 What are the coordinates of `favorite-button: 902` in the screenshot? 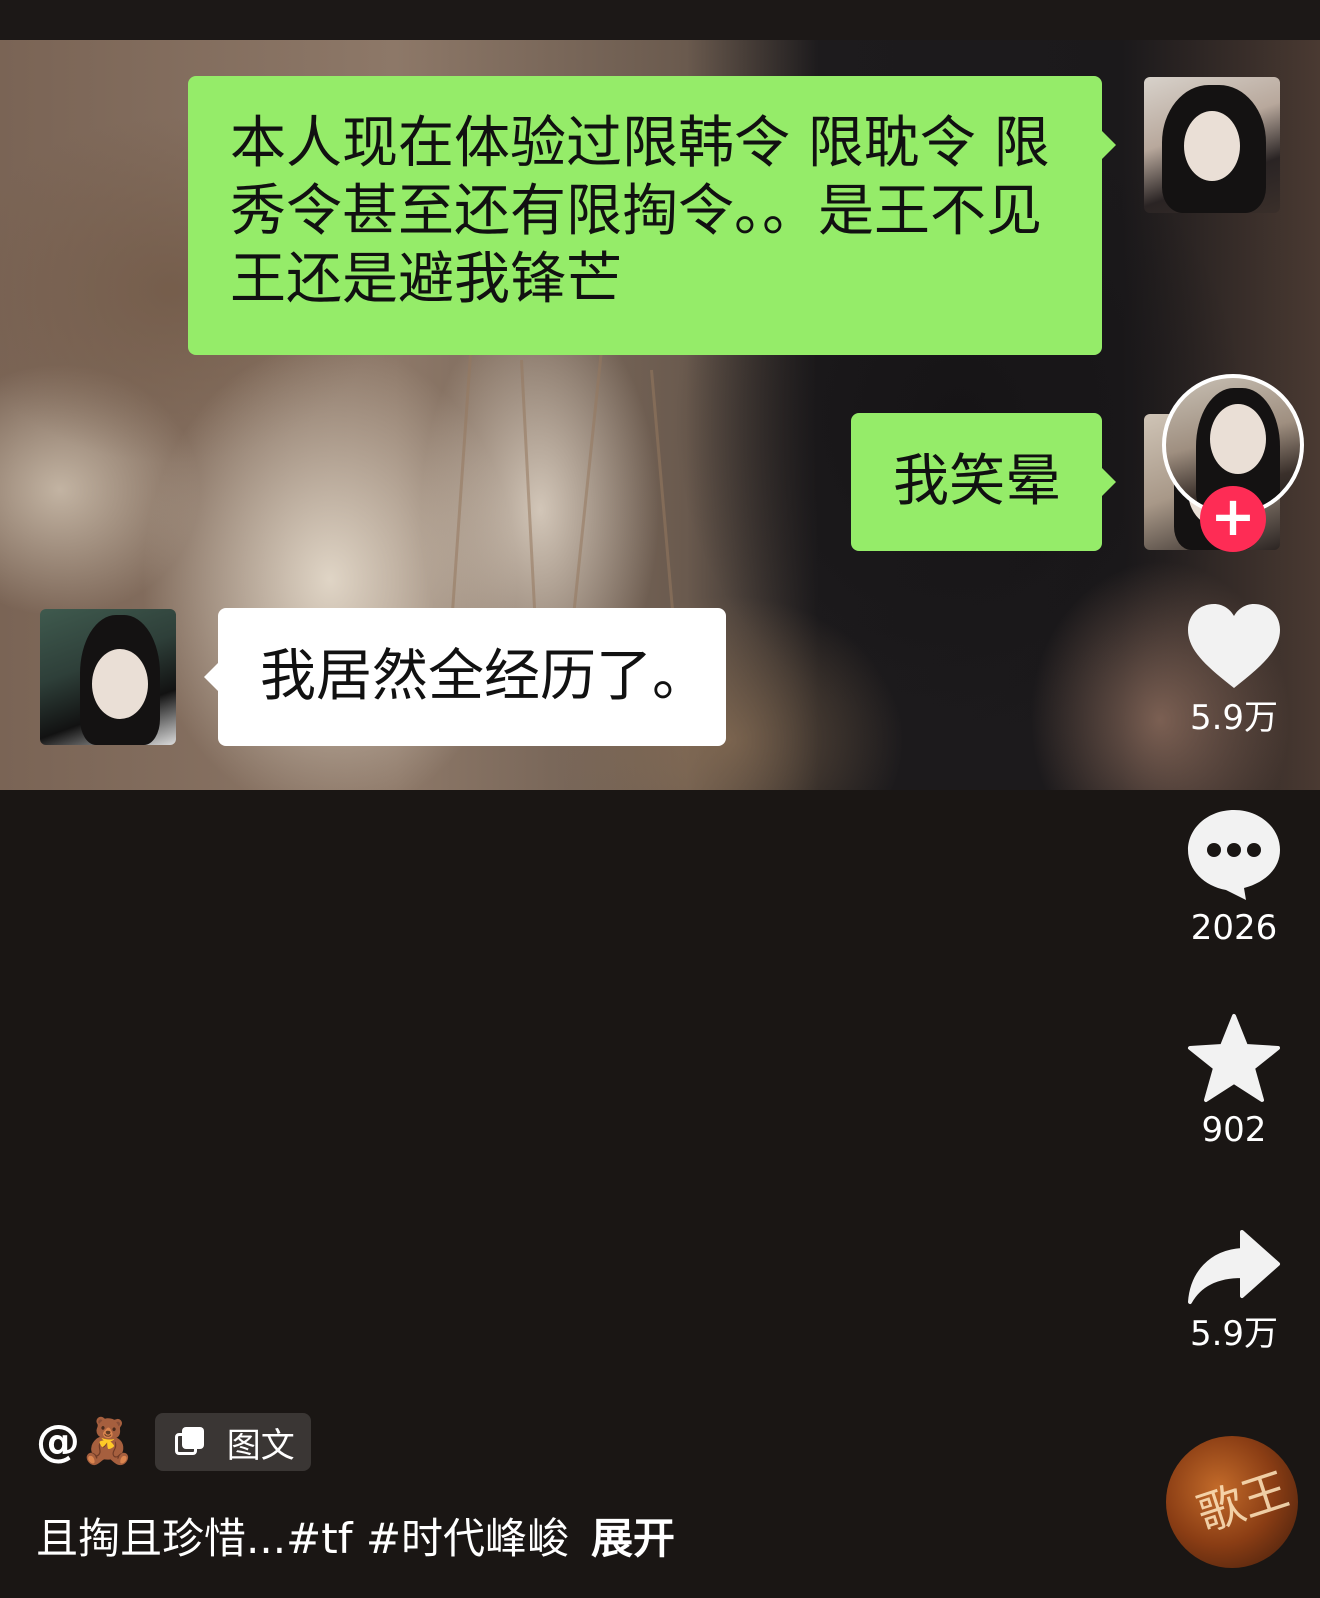 It's located at (1234, 1081).